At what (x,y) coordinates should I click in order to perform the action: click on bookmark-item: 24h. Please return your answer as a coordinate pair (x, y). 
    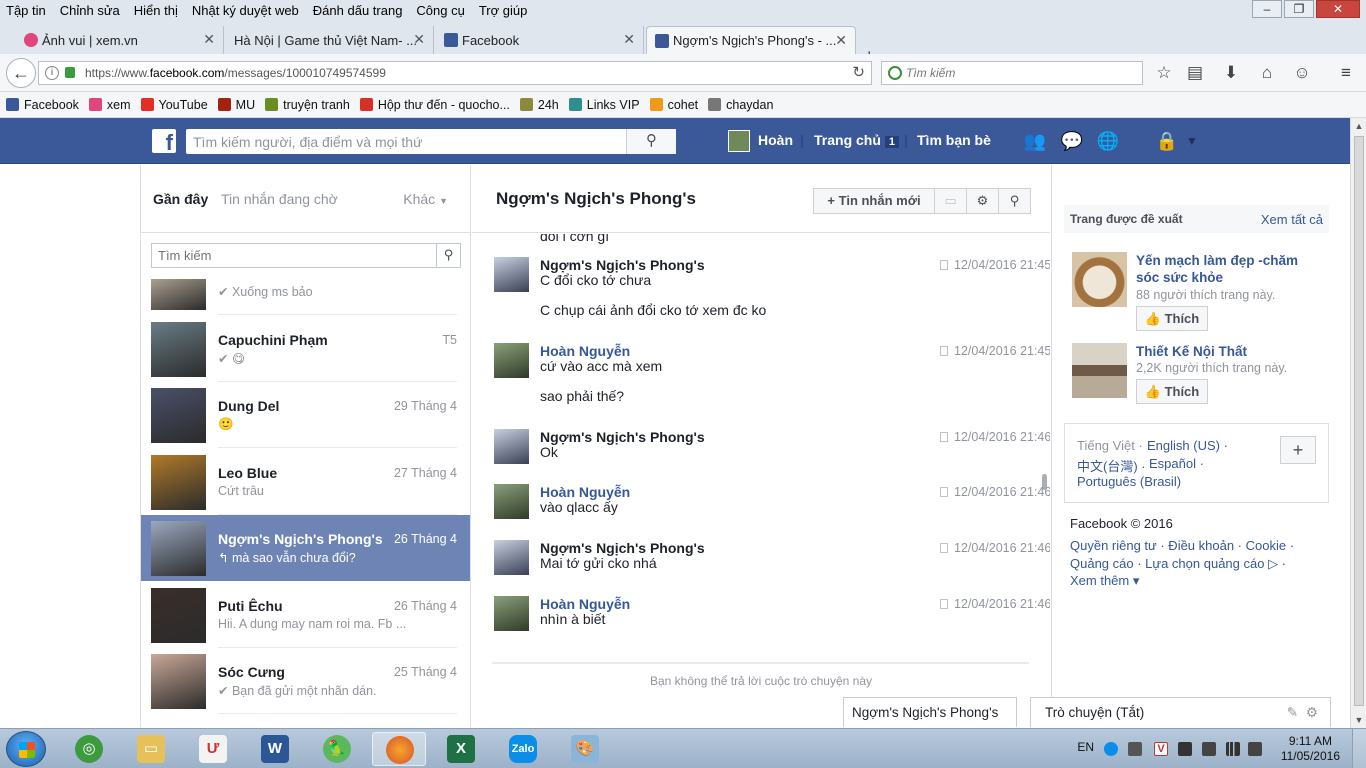
    Looking at the image, I should click on (539, 105).